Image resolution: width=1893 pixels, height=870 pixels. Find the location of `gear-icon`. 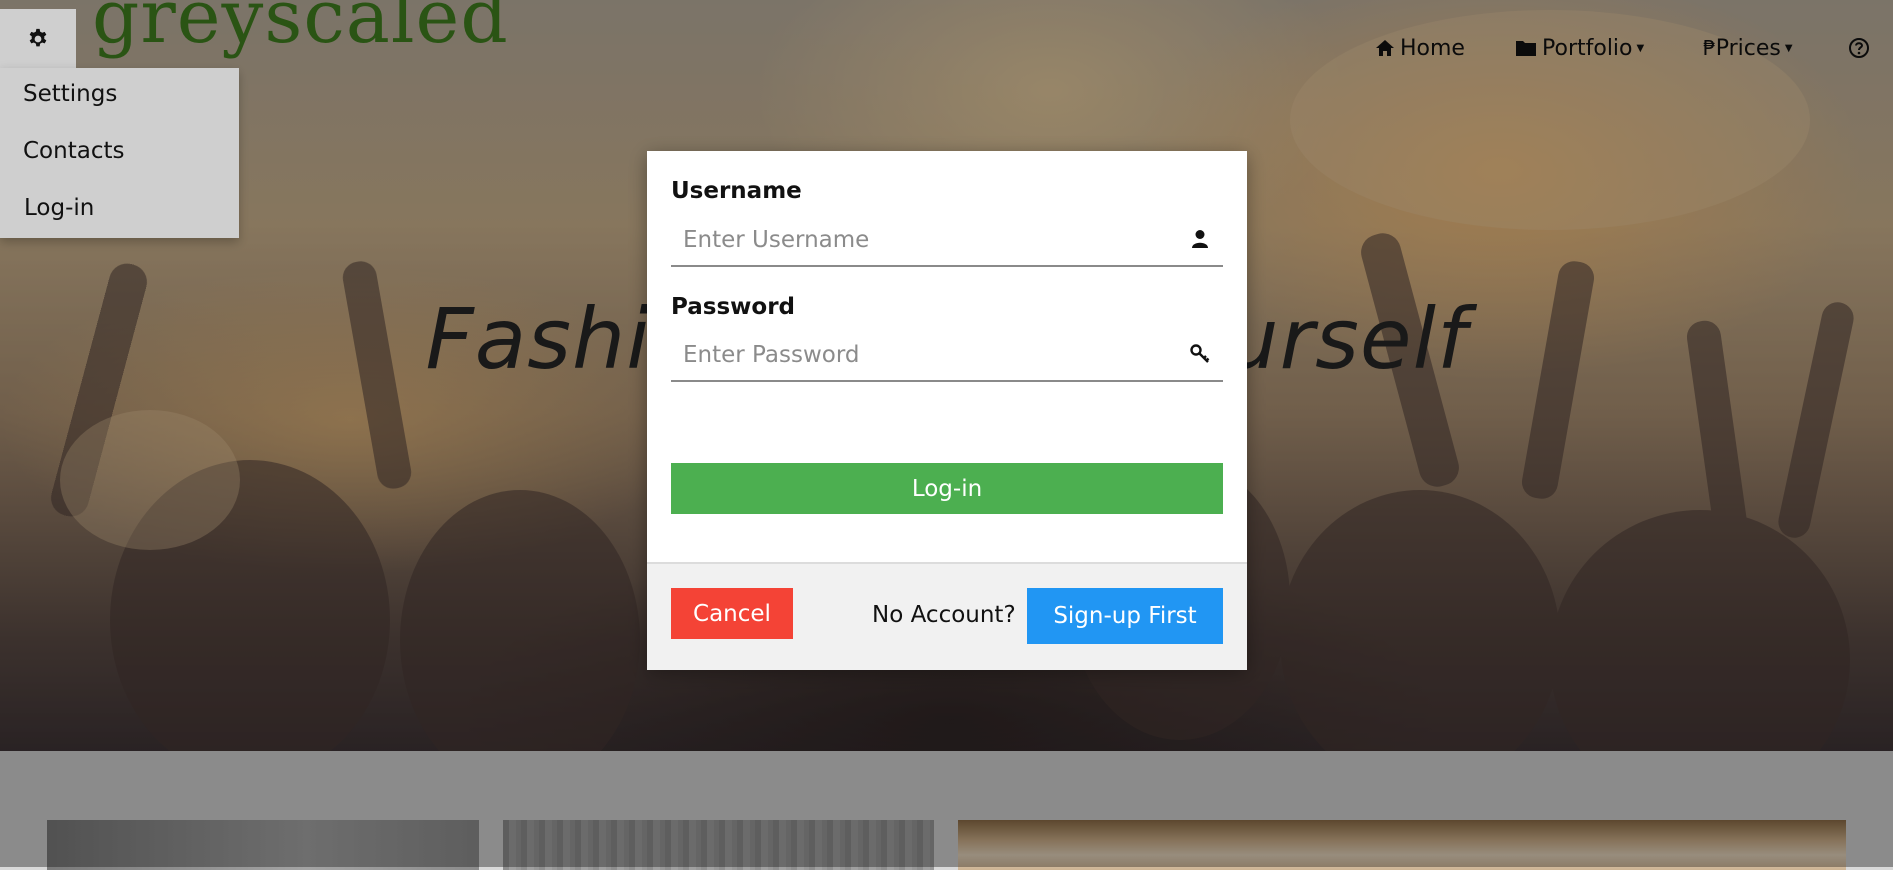

gear-icon is located at coordinates (38, 37).